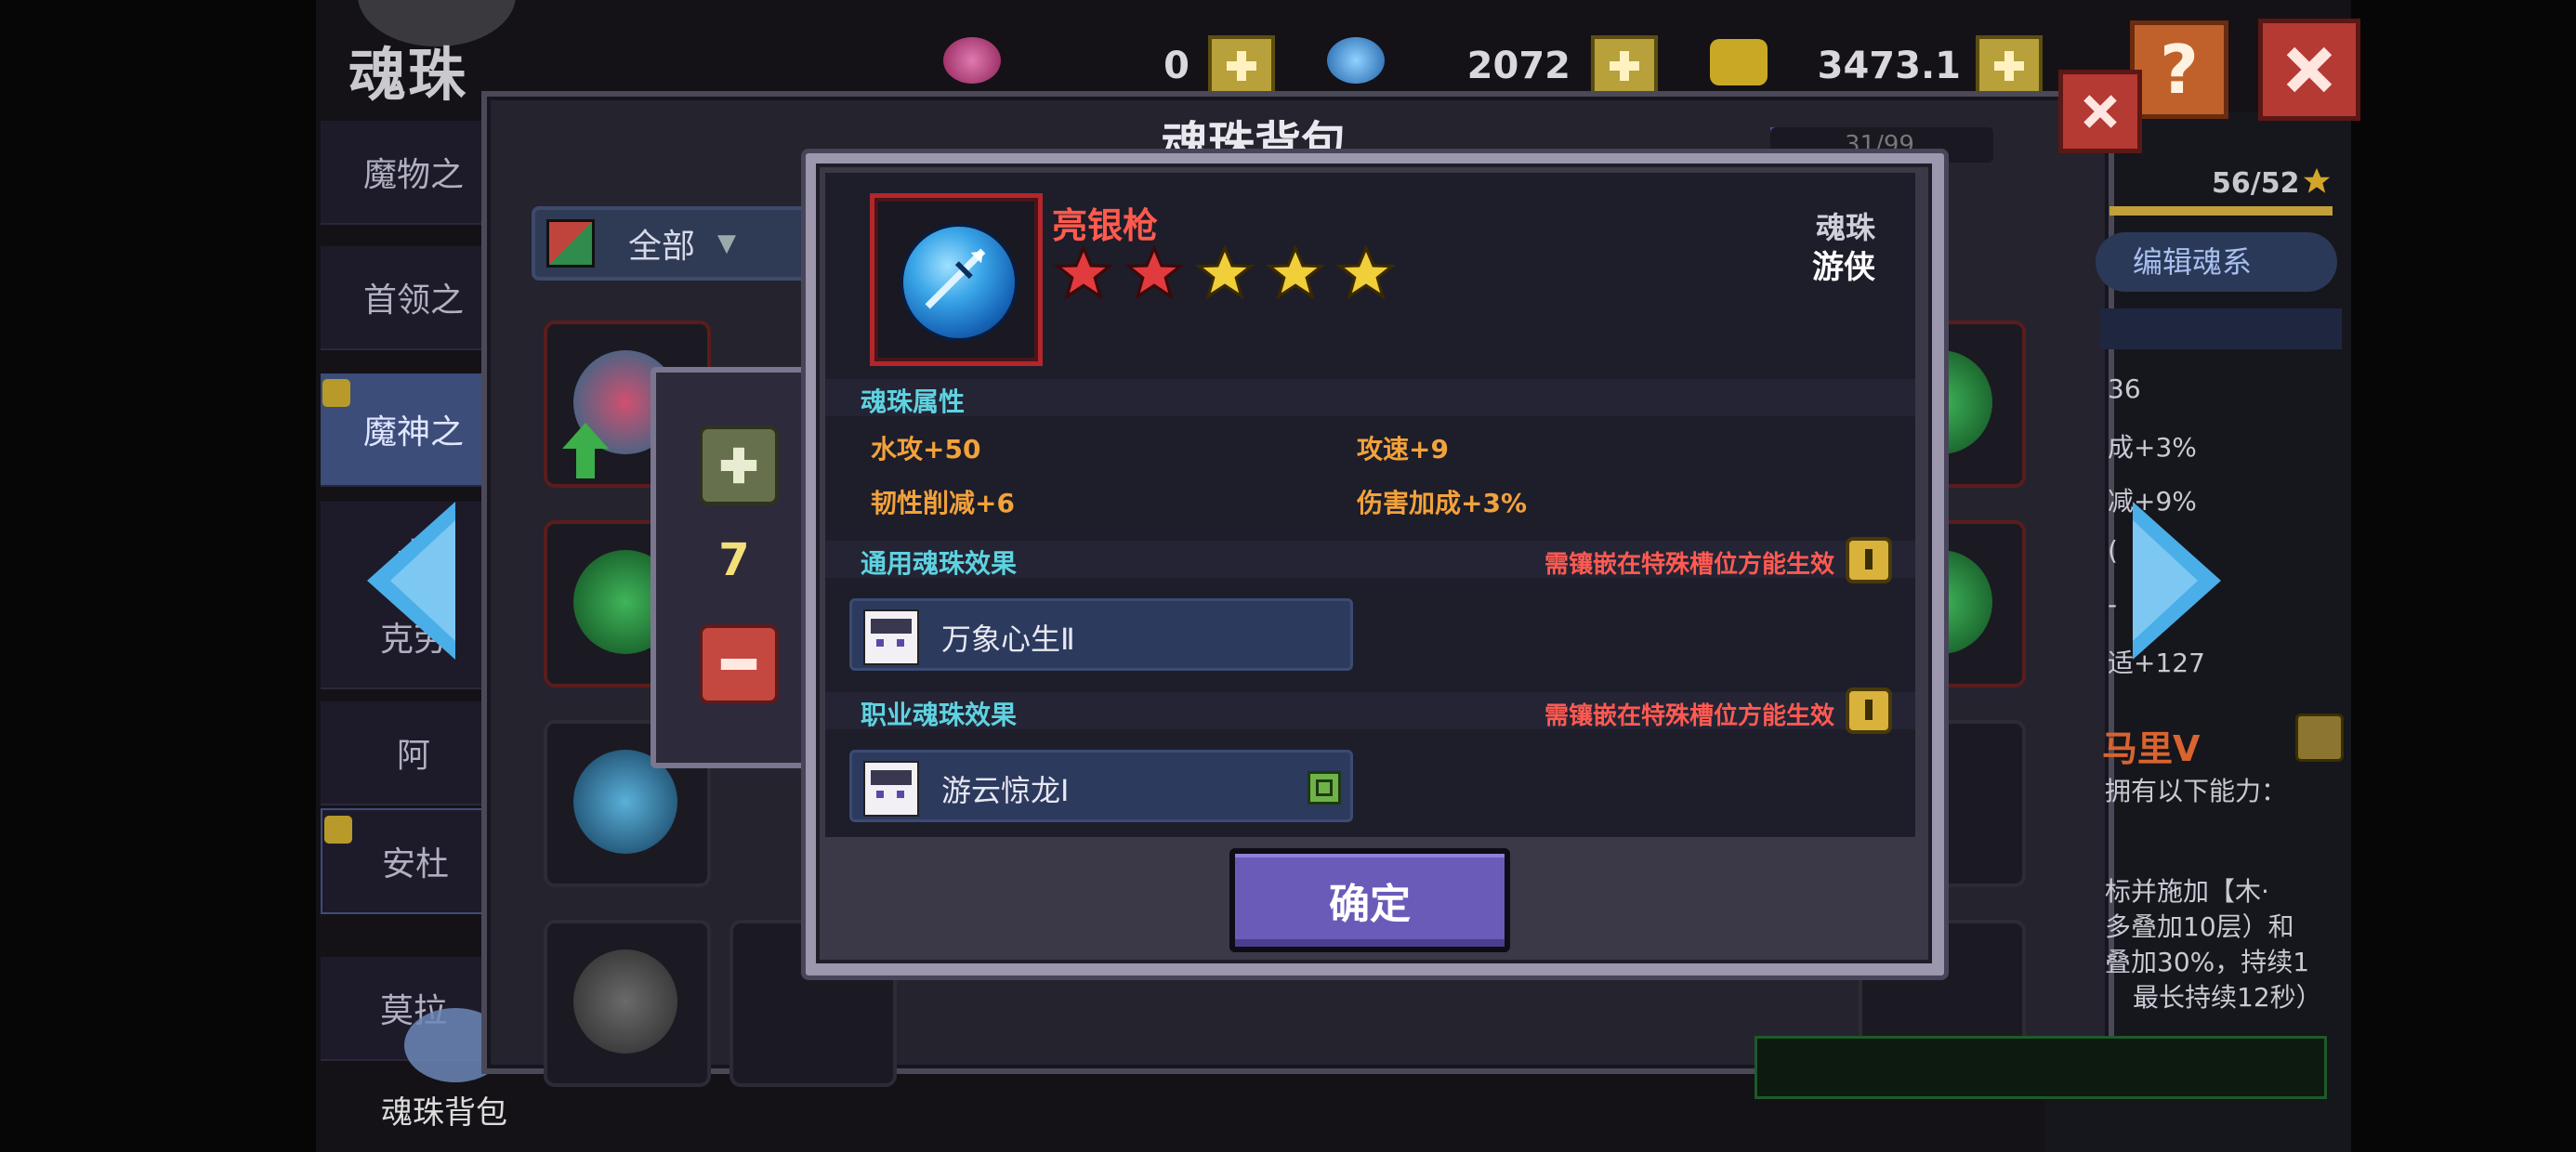 This screenshot has width=2576, height=1152. Describe the element at coordinates (939, 715) in the screenshot. I see `class-effect-title: 职业魂珠效果` at that location.